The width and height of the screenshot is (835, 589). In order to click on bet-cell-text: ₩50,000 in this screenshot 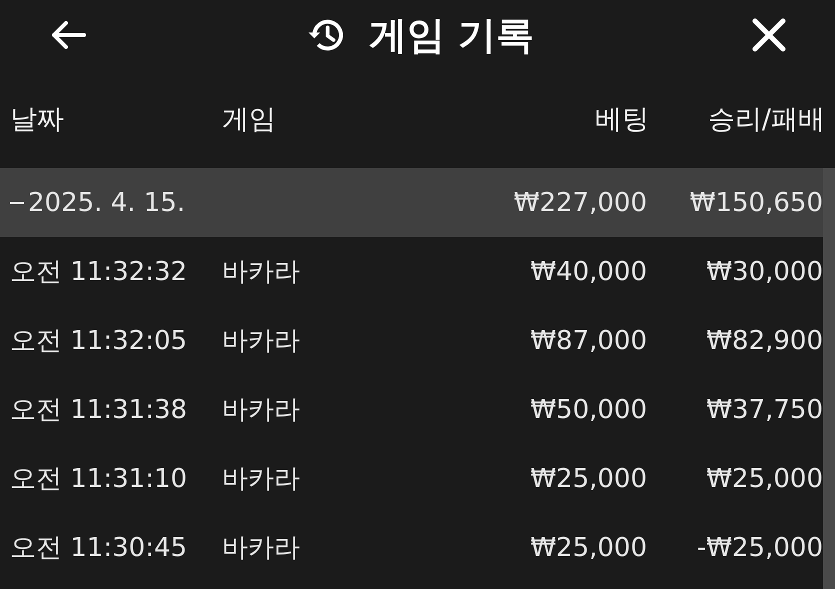, I will do `click(588, 409)`.